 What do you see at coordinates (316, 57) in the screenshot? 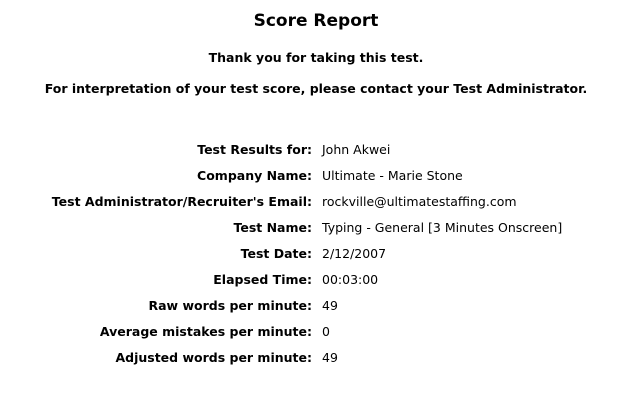
I see `thank-you-message: Thank you for taking this test.` at bounding box center [316, 57].